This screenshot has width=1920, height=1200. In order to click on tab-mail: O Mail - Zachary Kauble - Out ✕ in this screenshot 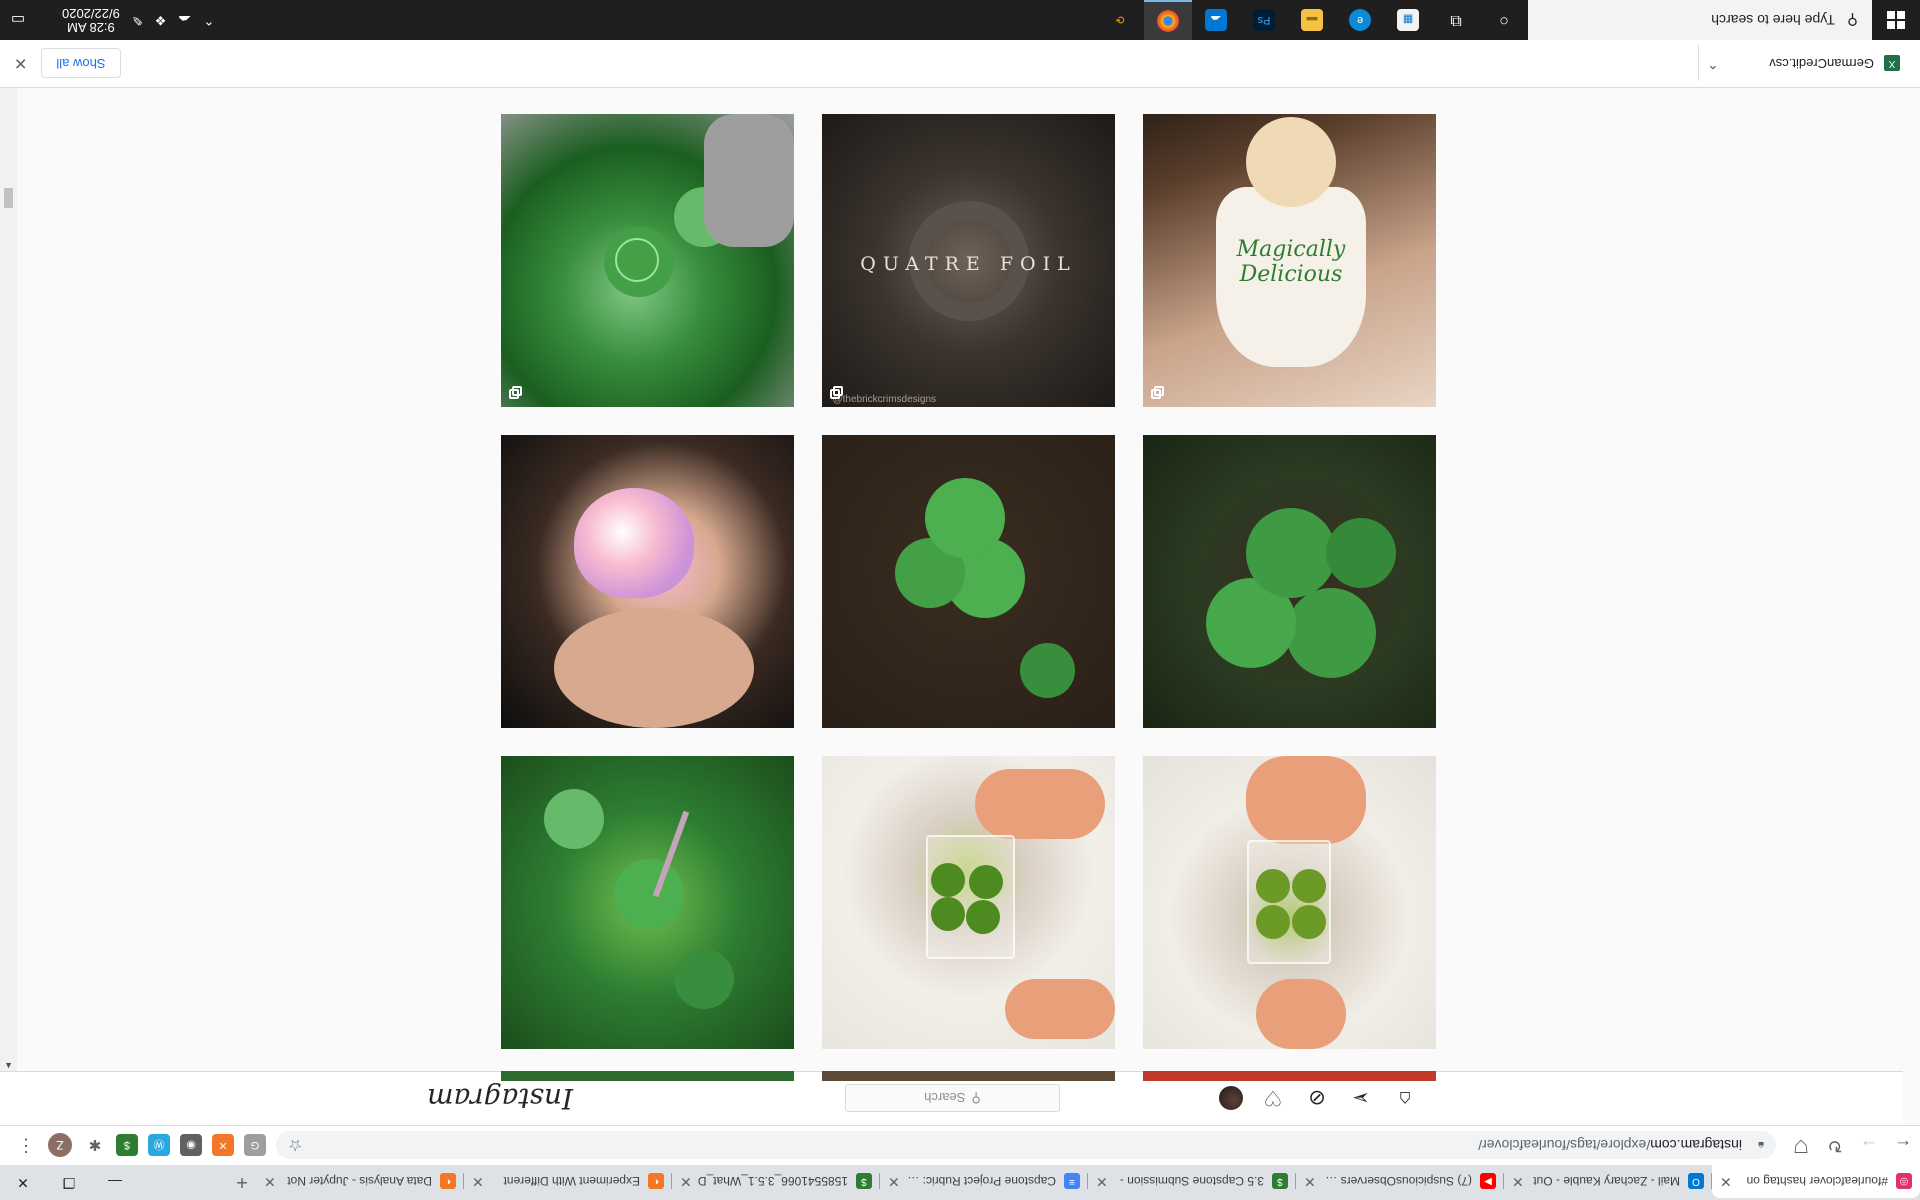, I will do `click(1608, 1181)`.